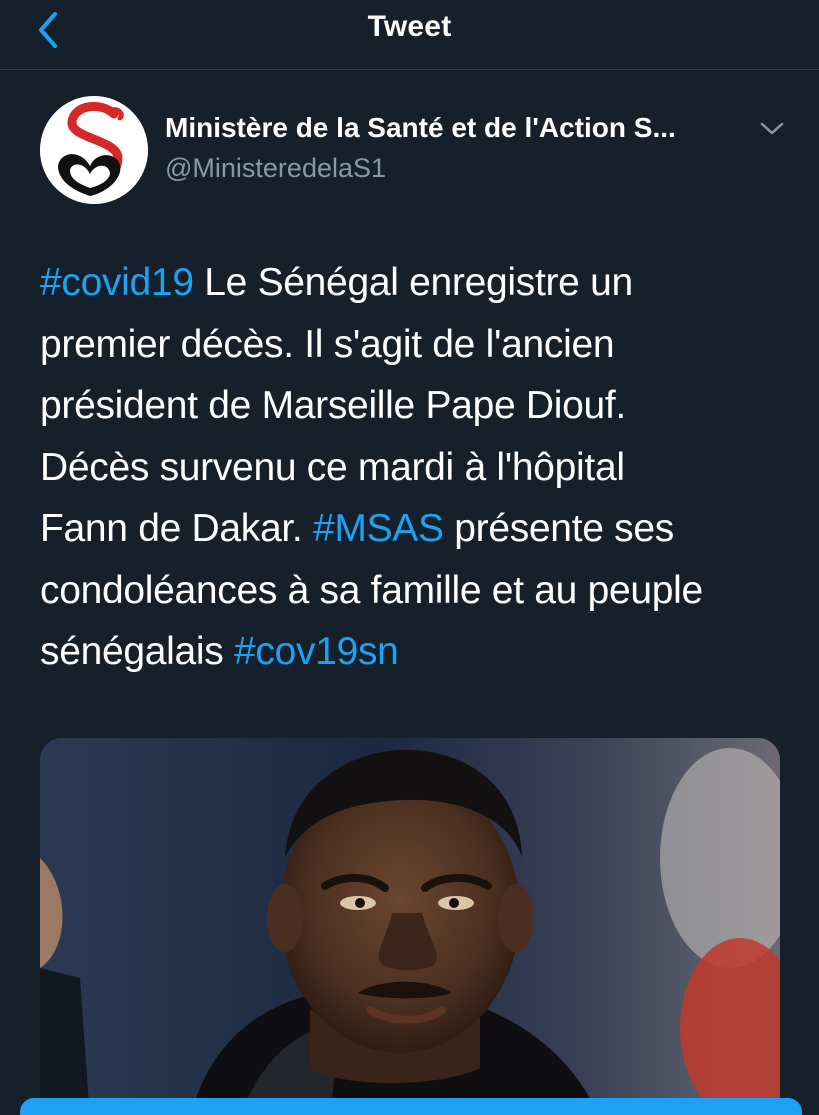  I want to click on tweet-text-segment: sénégalais, so click(137, 651).